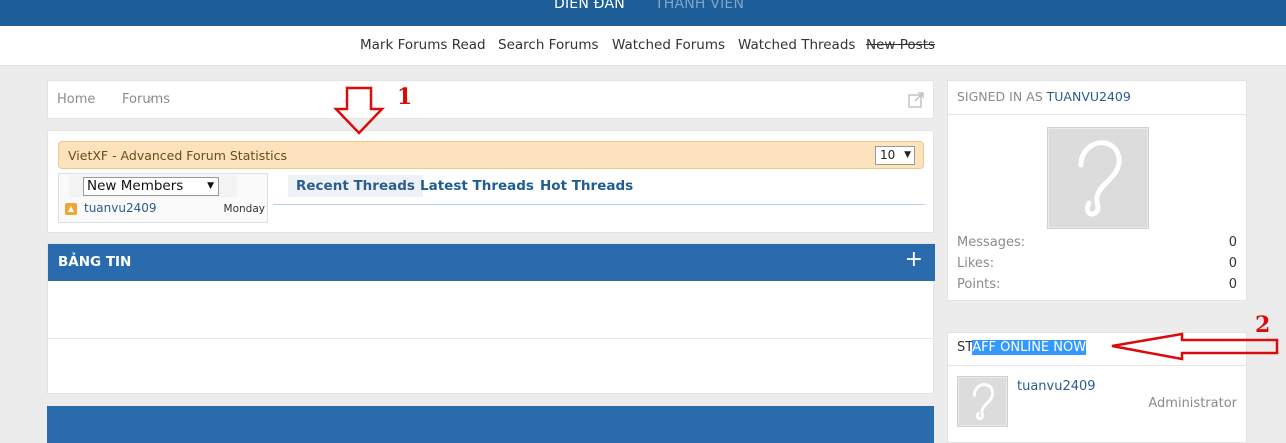 This screenshot has width=1286, height=443. What do you see at coordinates (359, 110) in the screenshot?
I see `down-arrow-icon` at bounding box center [359, 110].